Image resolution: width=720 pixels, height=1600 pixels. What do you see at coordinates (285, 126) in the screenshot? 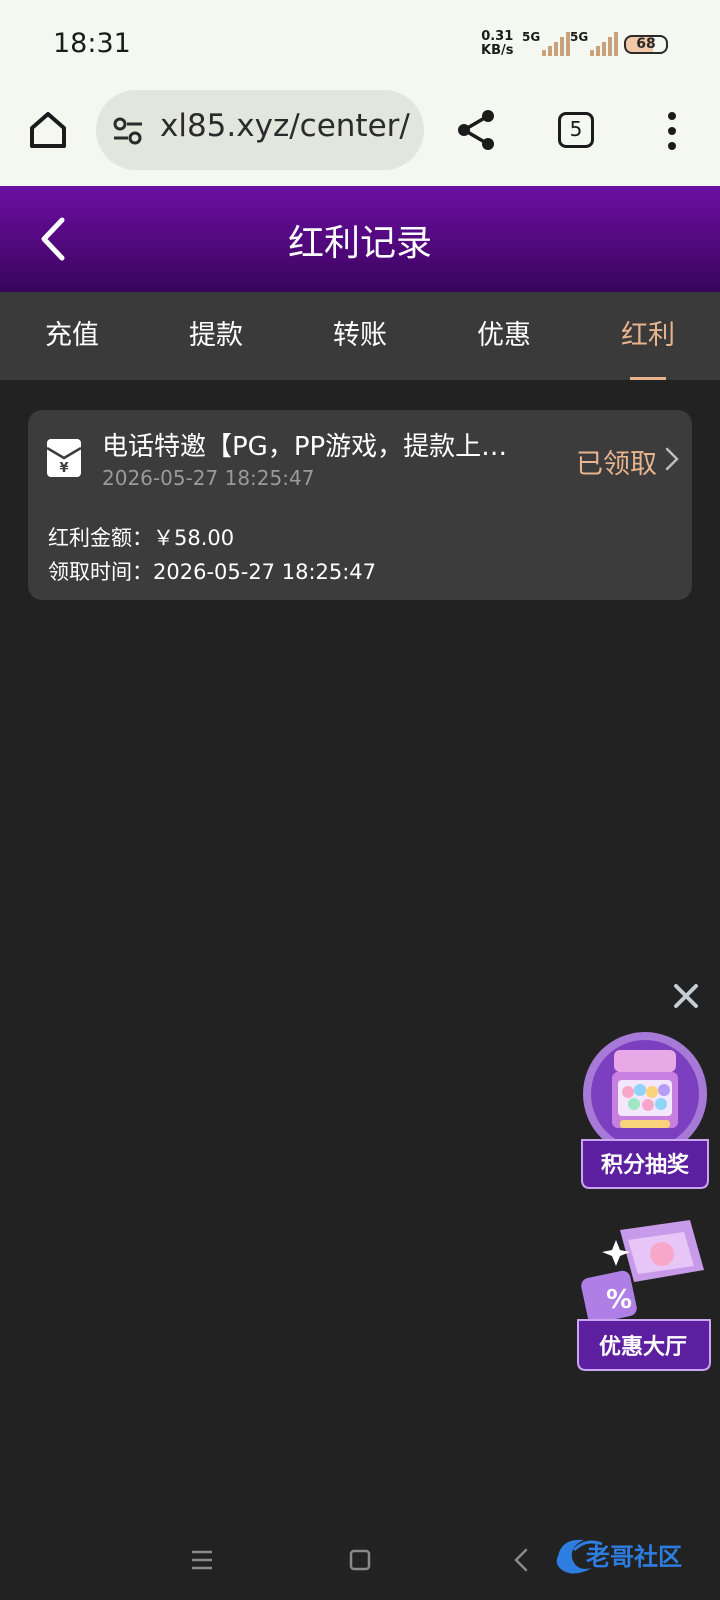
I see `url-text: xl85.xyz/center/t` at bounding box center [285, 126].